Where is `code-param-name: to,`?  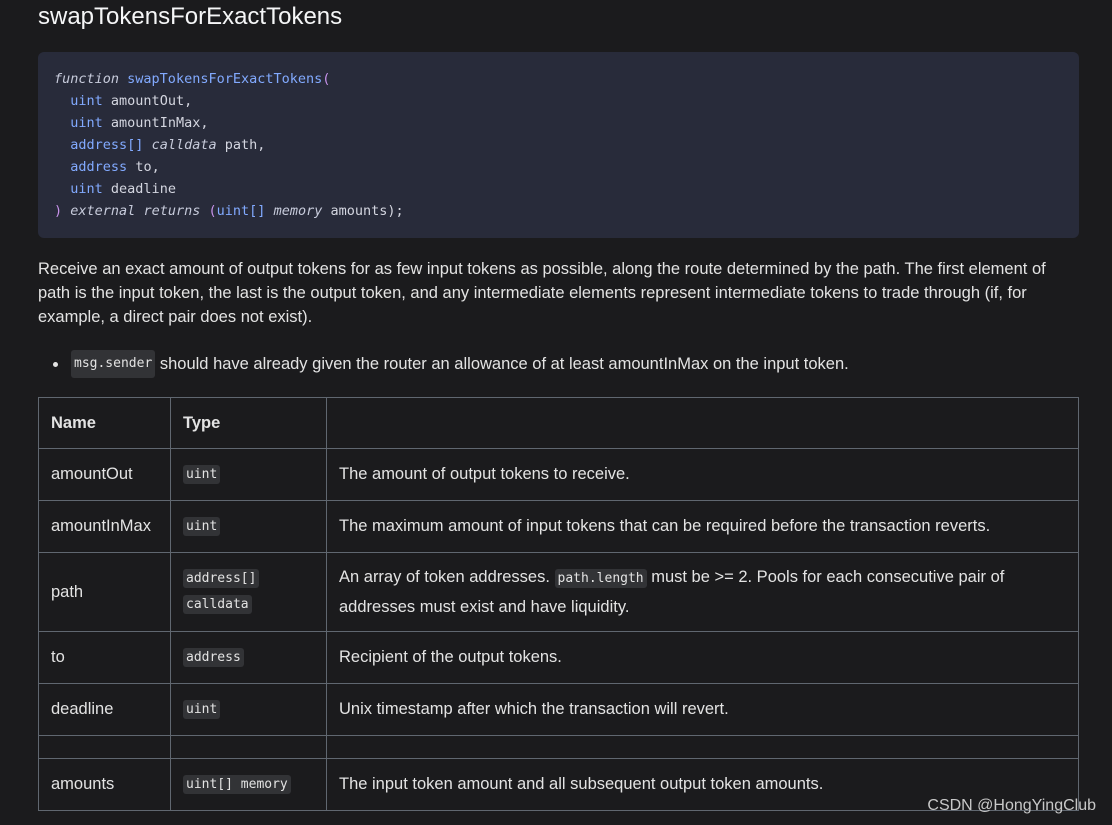
code-param-name: to, is located at coordinates (147, 167).